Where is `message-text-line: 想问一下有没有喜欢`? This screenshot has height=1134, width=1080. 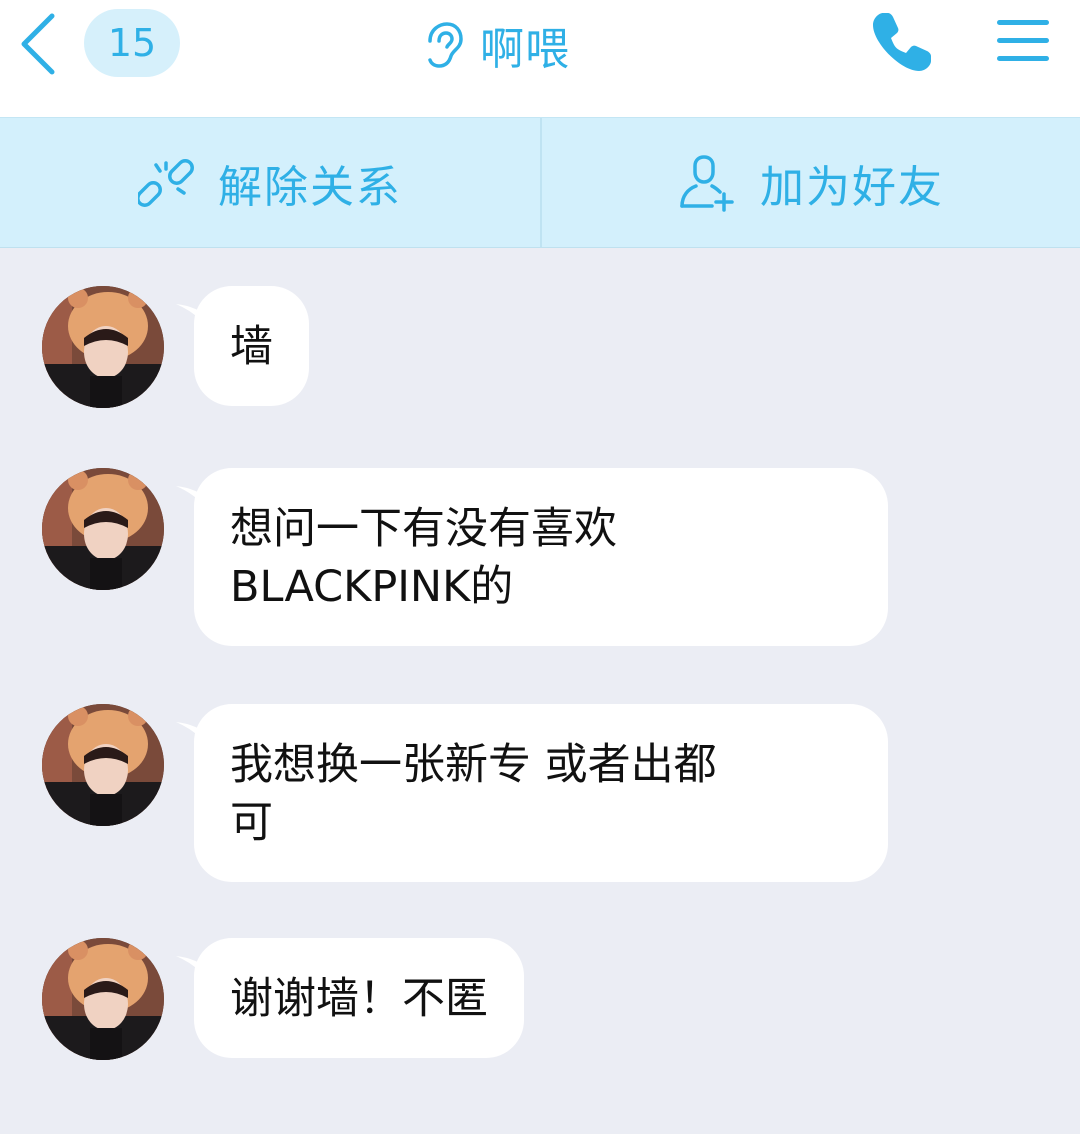
message-text-line: 想问一下有没有喜欢 is located at coordinates (423, 529).